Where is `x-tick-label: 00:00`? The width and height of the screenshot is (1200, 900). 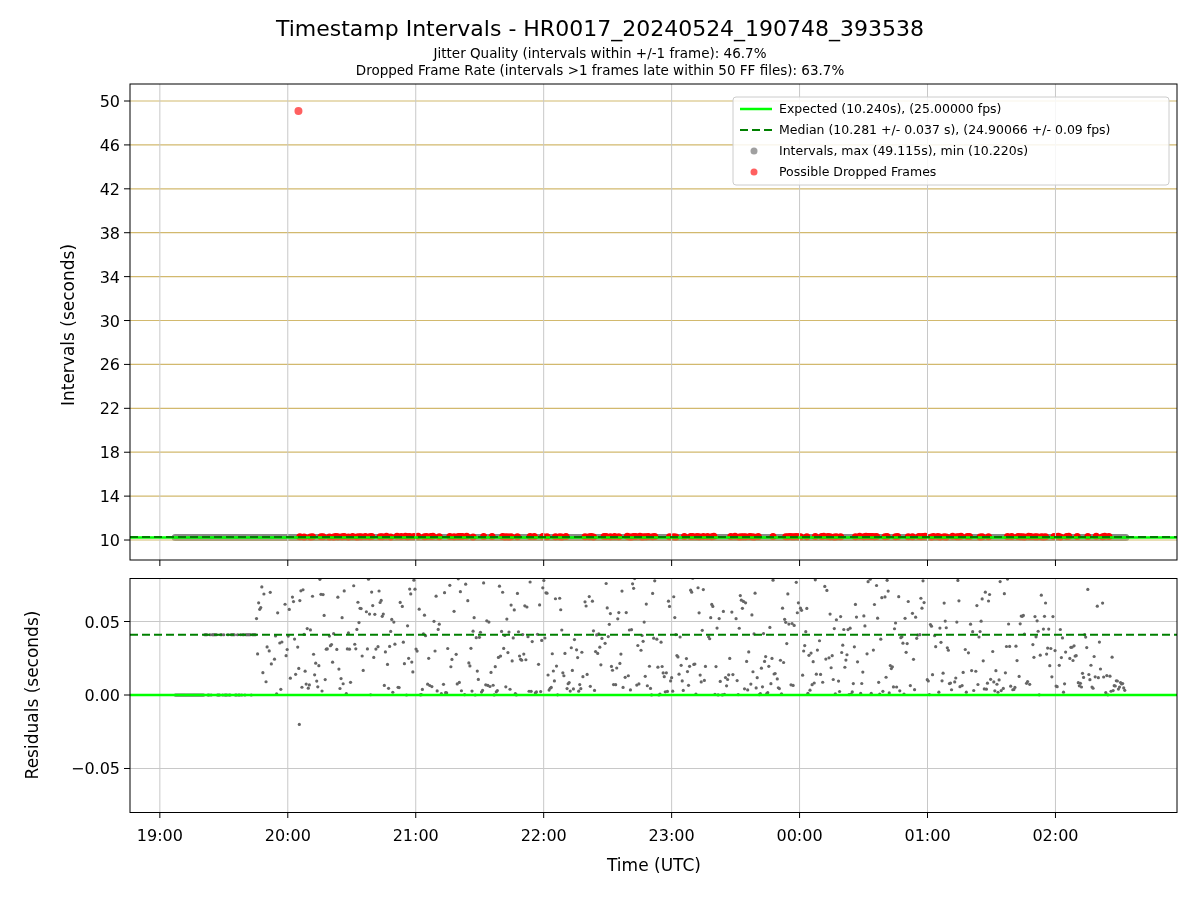 x-tick-label: 00:00 is located at coordinates (799, 835).